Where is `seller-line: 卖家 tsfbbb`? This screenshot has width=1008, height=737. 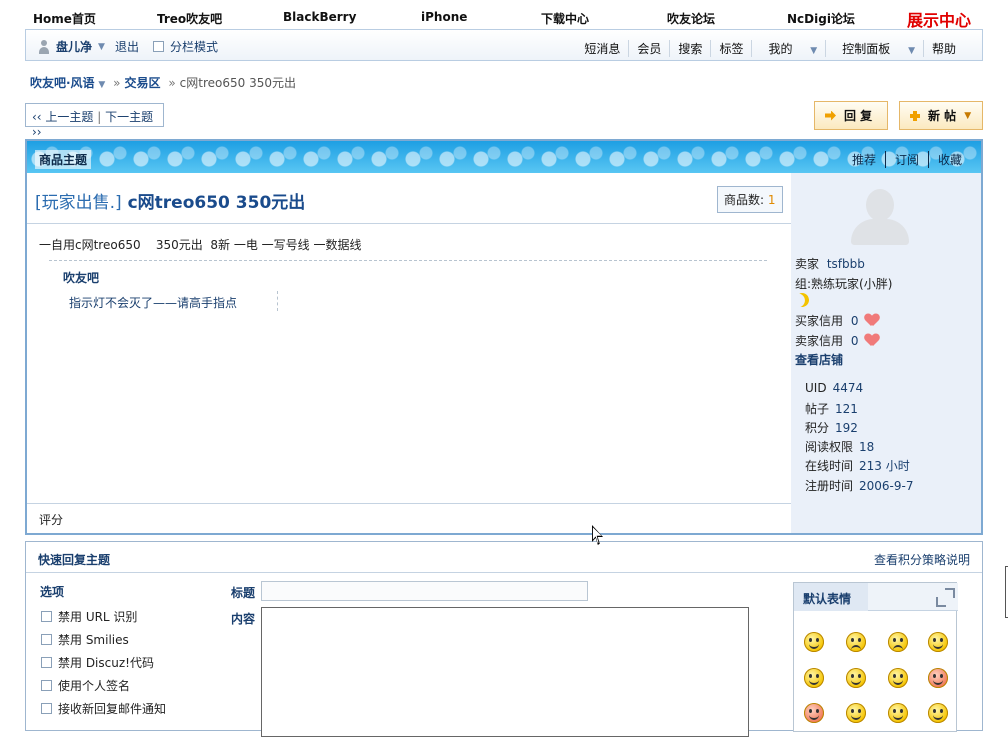
seller-line: 卖家 tsfbbb is located at coordinates (830, 263).